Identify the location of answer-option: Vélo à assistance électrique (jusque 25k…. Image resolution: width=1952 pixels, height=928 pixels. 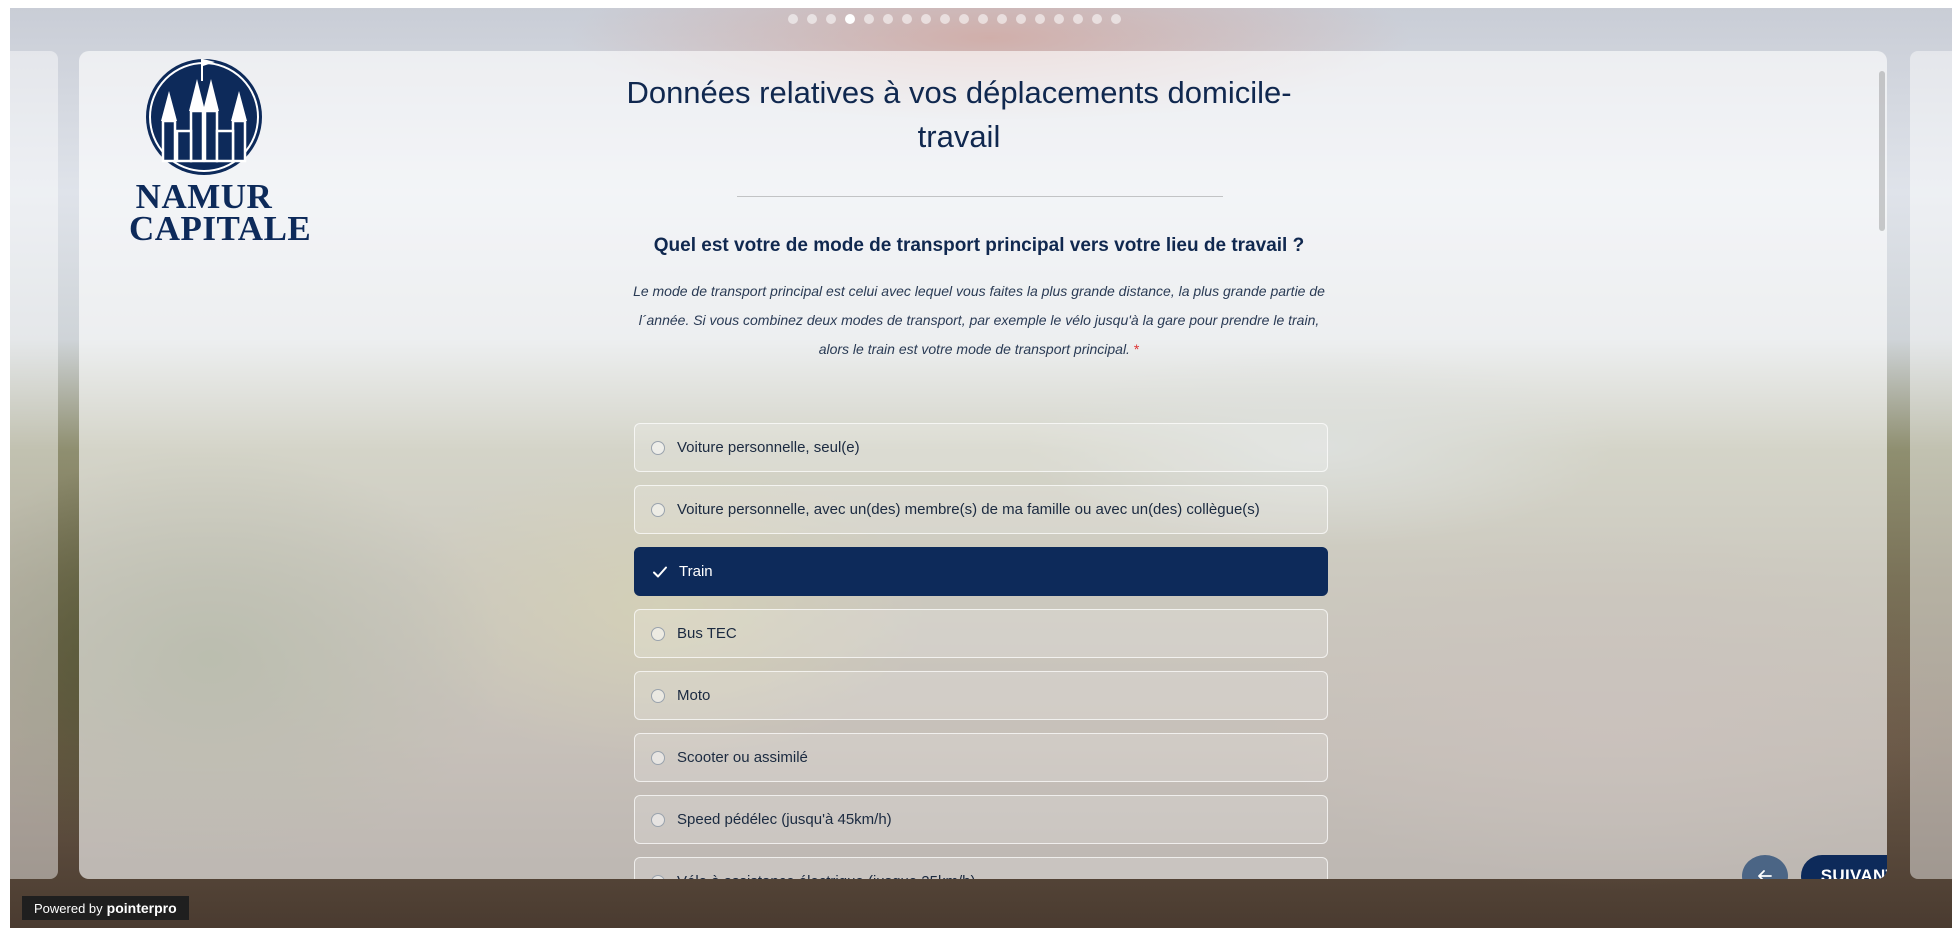
(981, 868).